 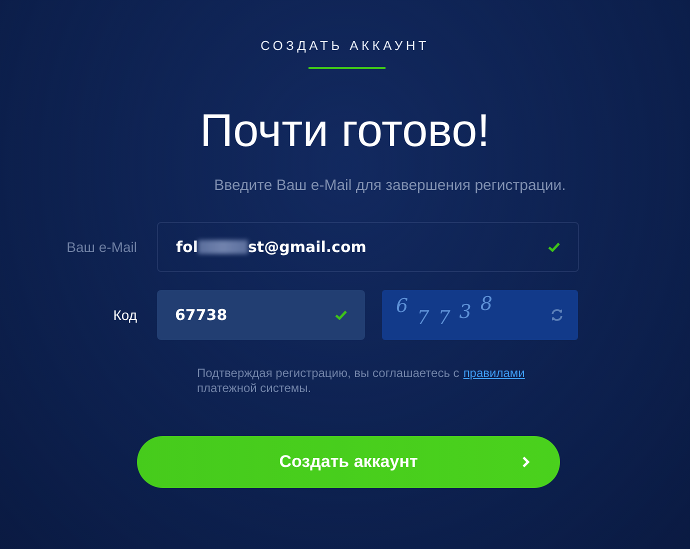 What do you see at coordinates (526, 462) in the screenshot?
I see `chevron-icon` at bounding box center [526, 462].